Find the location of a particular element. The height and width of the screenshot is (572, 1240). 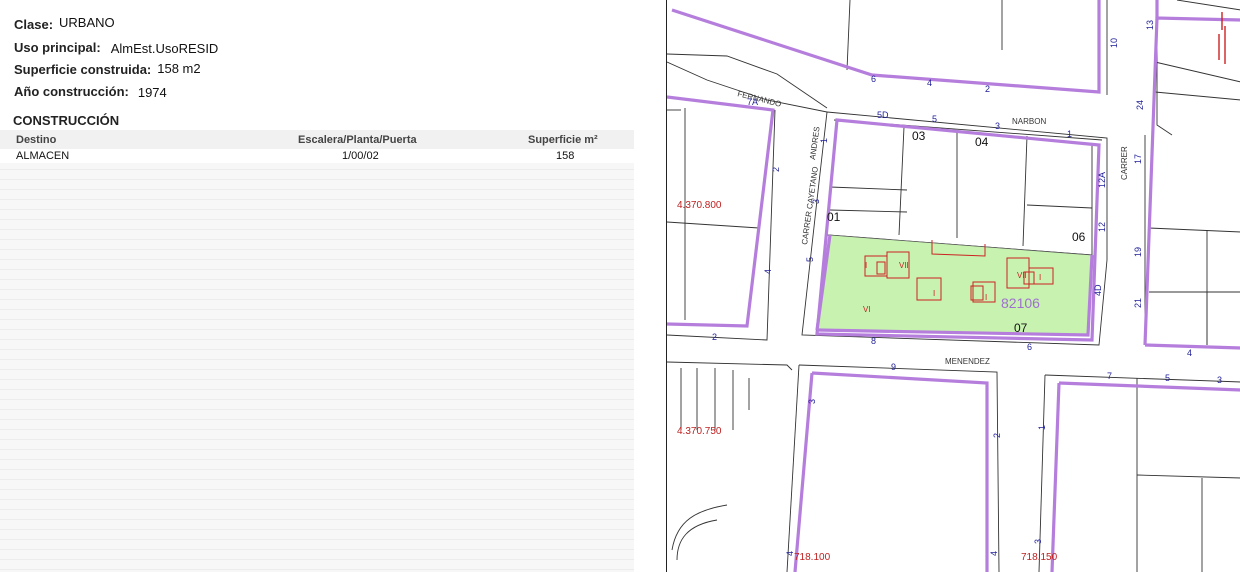

svg-text: 07 is located at coordinates (1021, 328).